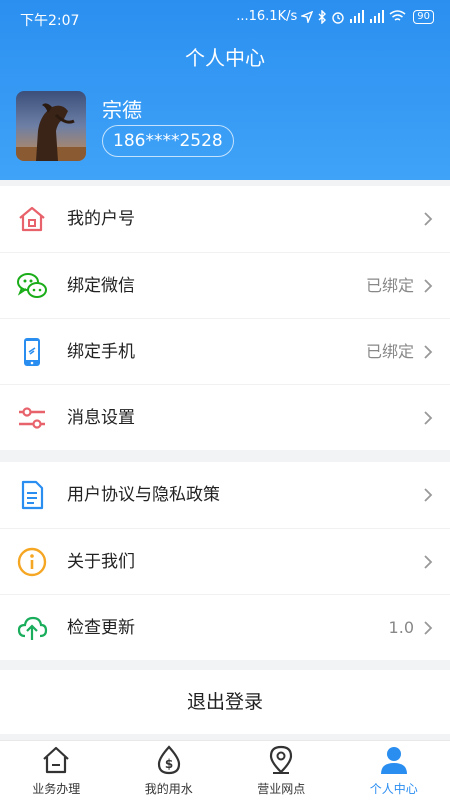  I want to click on tab-service-outlets: 营业网点, so click(281, 770).